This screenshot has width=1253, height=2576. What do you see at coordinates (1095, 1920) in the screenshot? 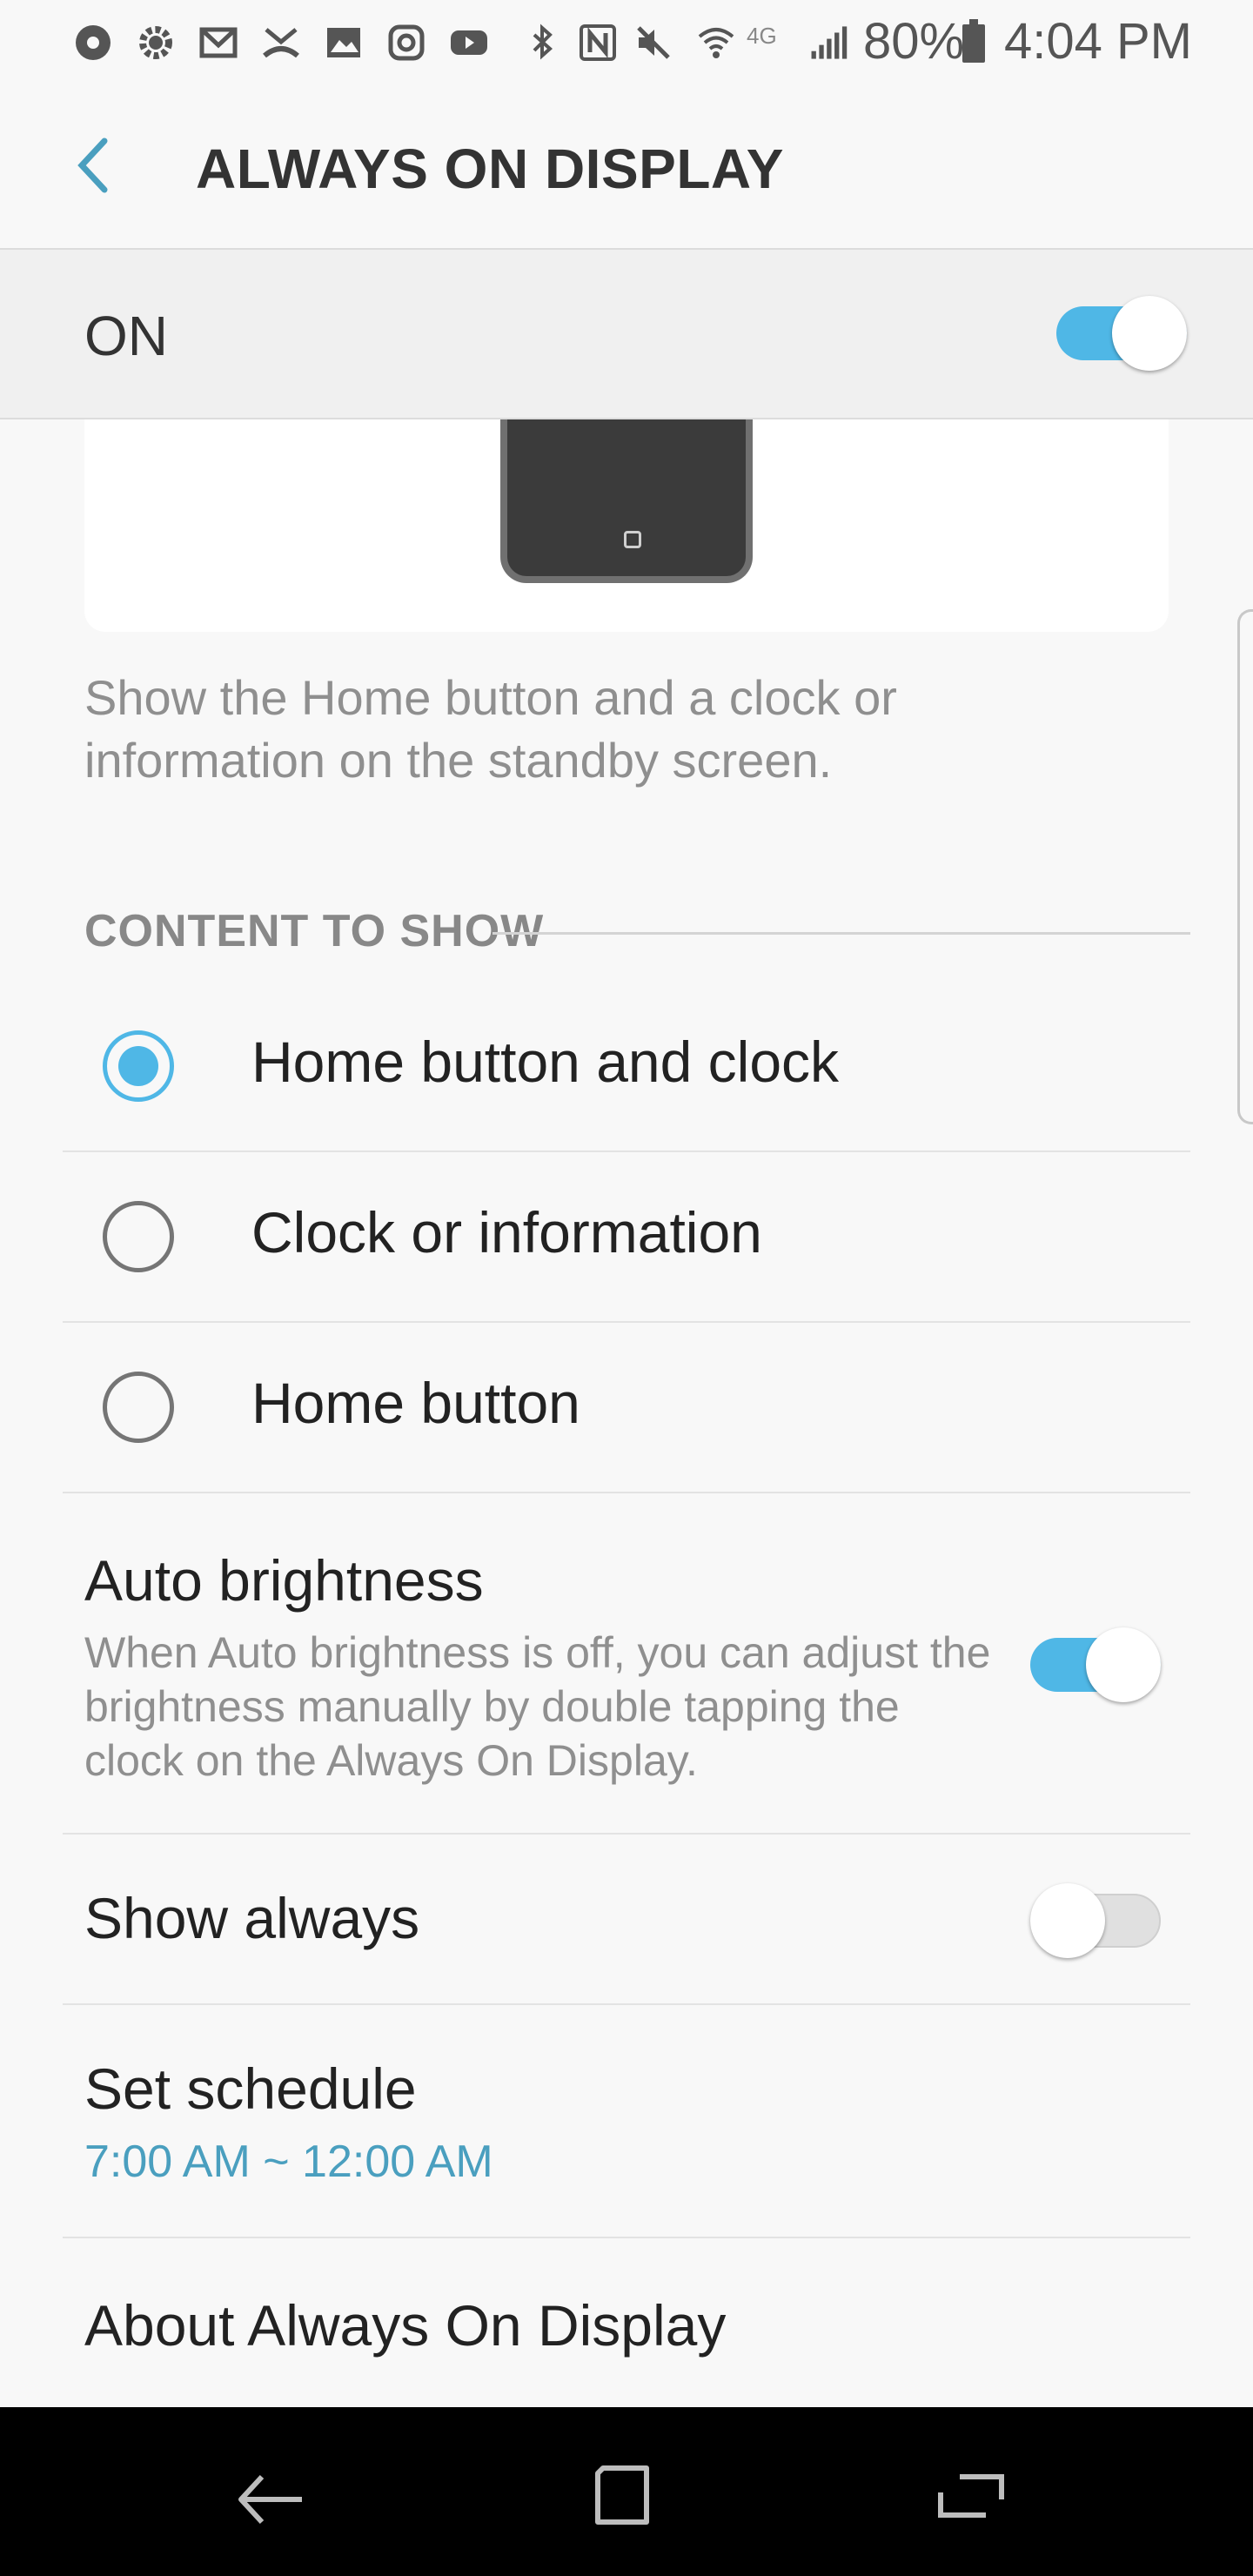
I see `show-always-toggle` at bounding box center [1095, 1920].